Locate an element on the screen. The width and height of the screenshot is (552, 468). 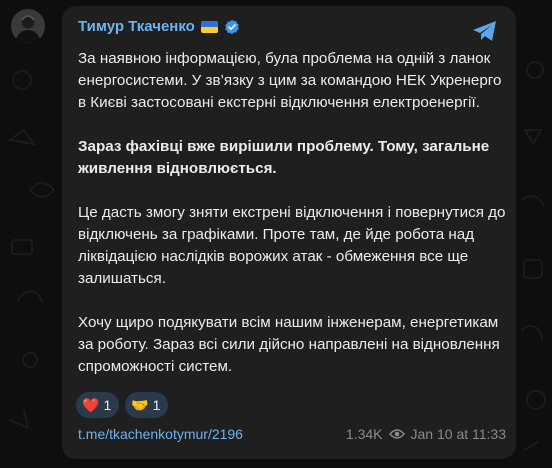
author-name: Тимур Ткаченко is located at coordinates (136, 26).